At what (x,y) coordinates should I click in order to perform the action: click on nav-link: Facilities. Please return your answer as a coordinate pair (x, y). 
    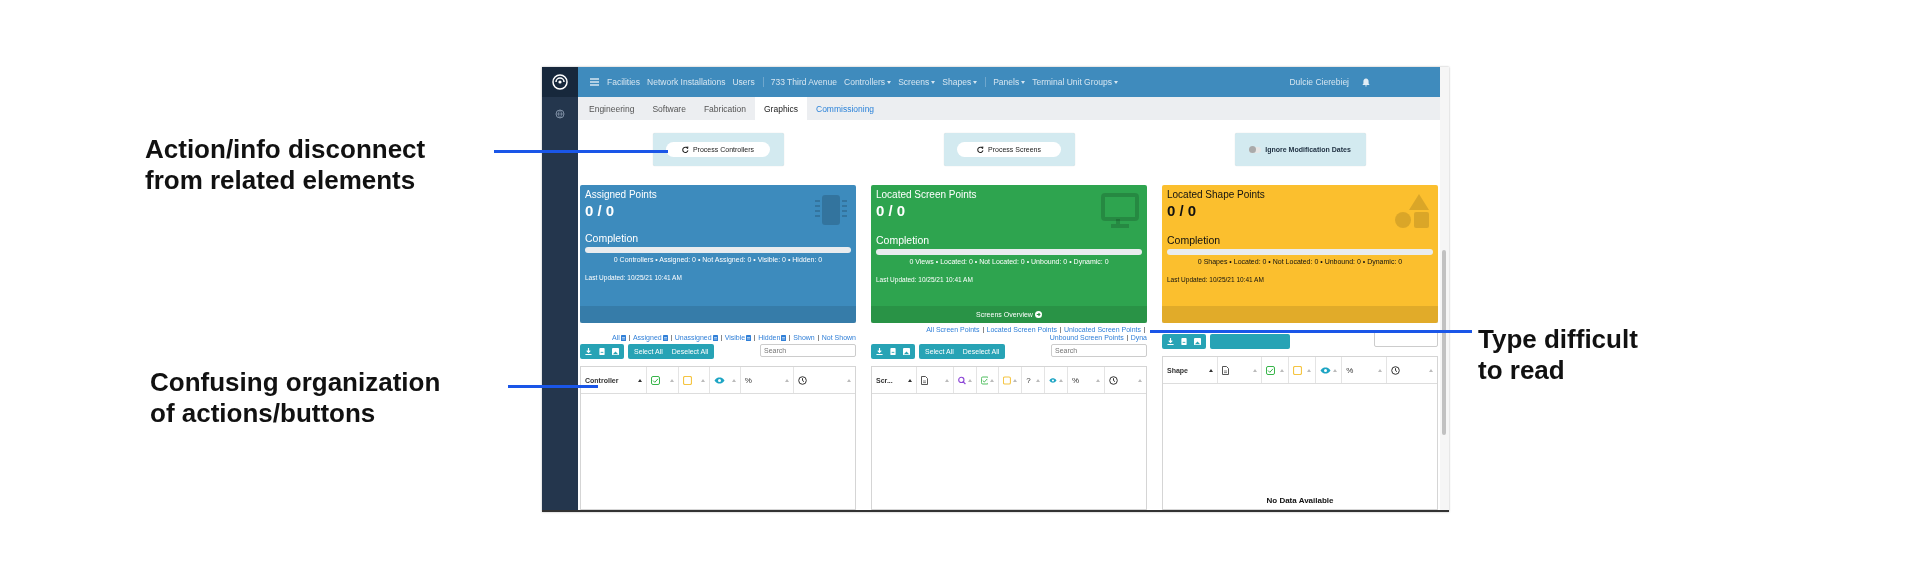
    Looking at the image, I should click on (624, 82).